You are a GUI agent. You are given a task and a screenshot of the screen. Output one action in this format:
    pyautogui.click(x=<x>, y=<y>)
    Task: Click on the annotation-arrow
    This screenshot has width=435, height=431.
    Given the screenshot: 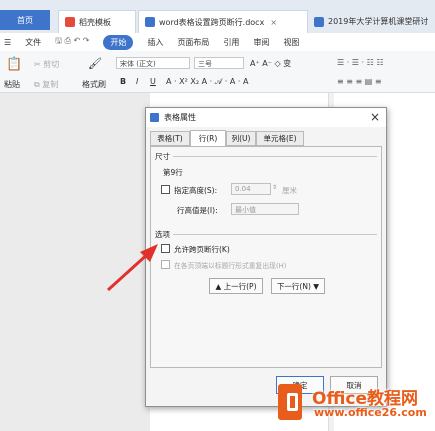 What is the action you would take?
    pyautogui.click(x=132, y=268)
    